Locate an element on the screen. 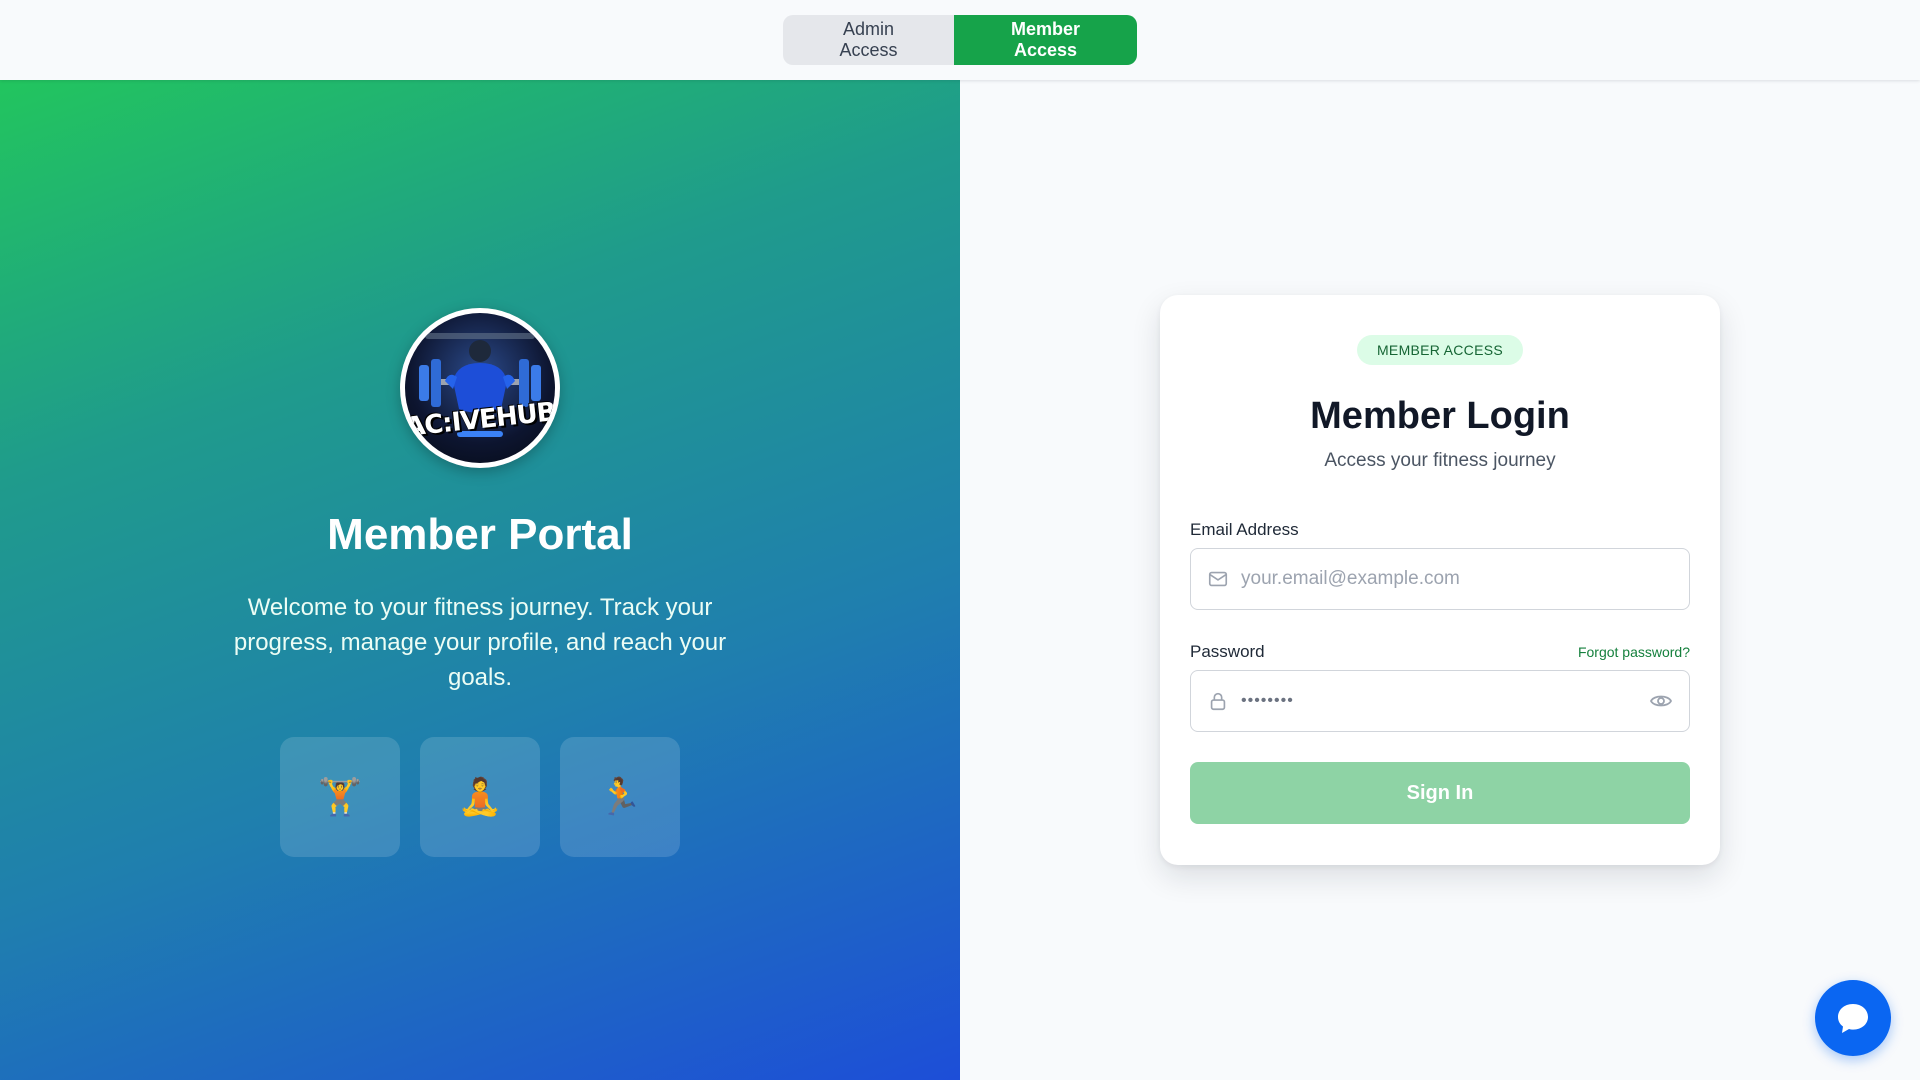 The width and height of the screenshot is (1920, 1080). top-bar: Admin Access Member Access is located at coordinates (960, 40).